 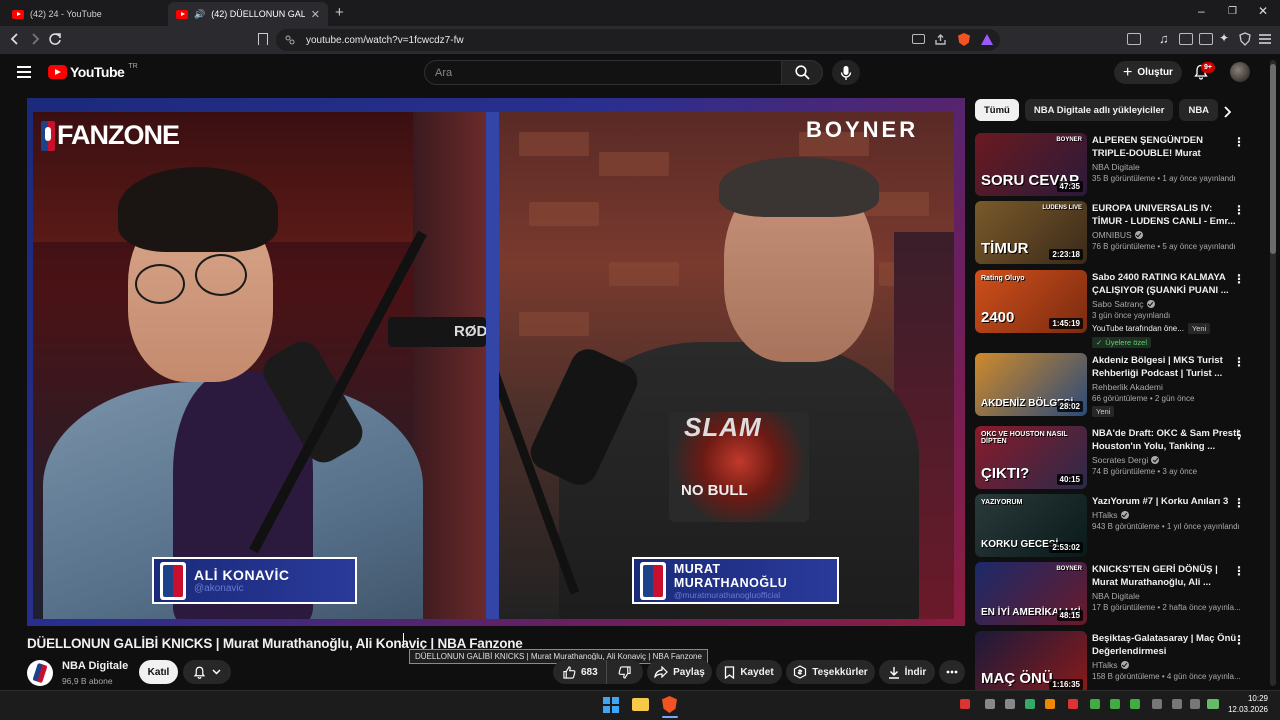 What do you see at coordinates (158, 672) in the screenshot?
I see `join-button: Katıl` at bounding box center [158, 672].